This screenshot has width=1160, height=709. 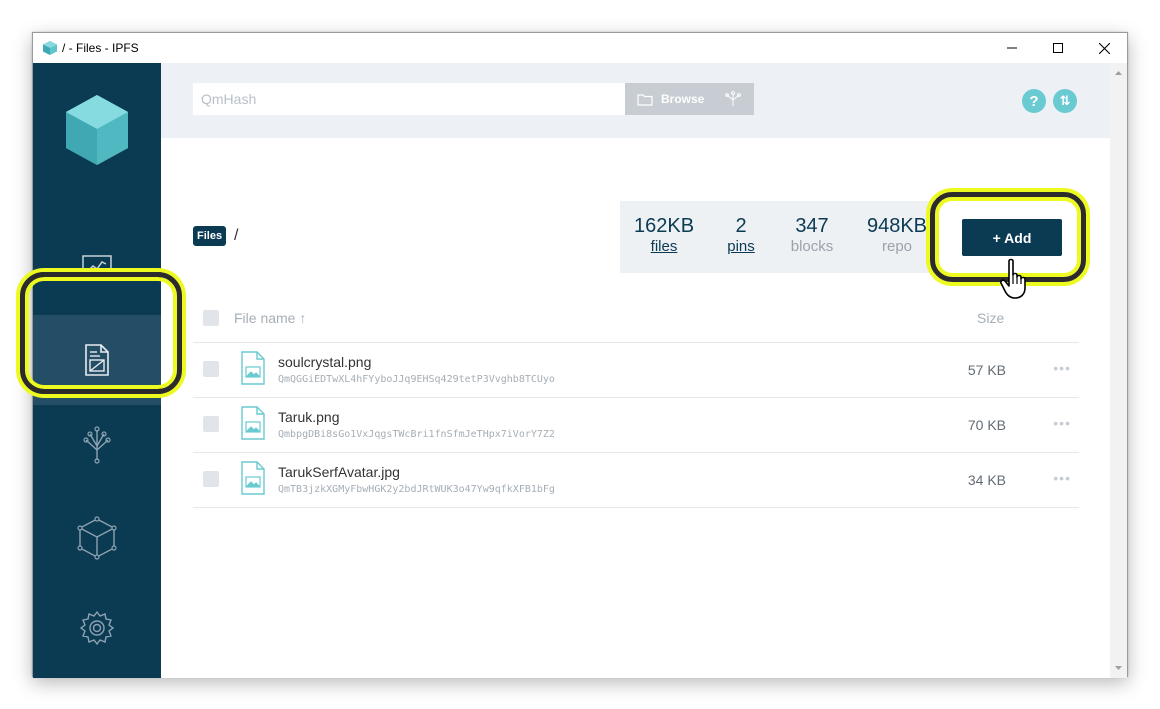 What do you see at coordinates (897, 226) in the screenshot?
I see `stat-repo-value: 948KB` at bounding box center [897, 226].